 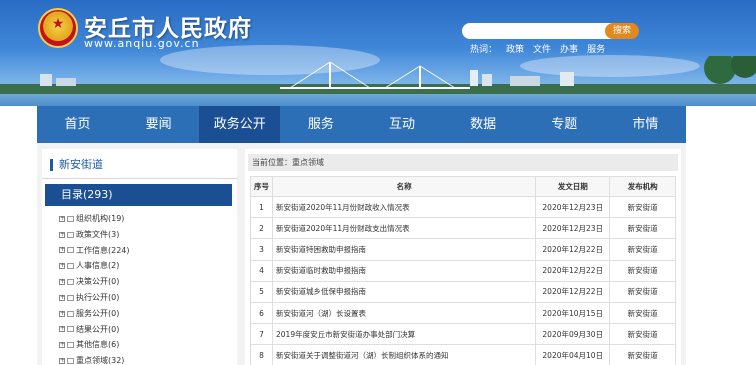 What do you see at coordinates (402, 124) in the screenshot?
I see `nav-item-interaction: 互动` at bounding box center [402, 124].